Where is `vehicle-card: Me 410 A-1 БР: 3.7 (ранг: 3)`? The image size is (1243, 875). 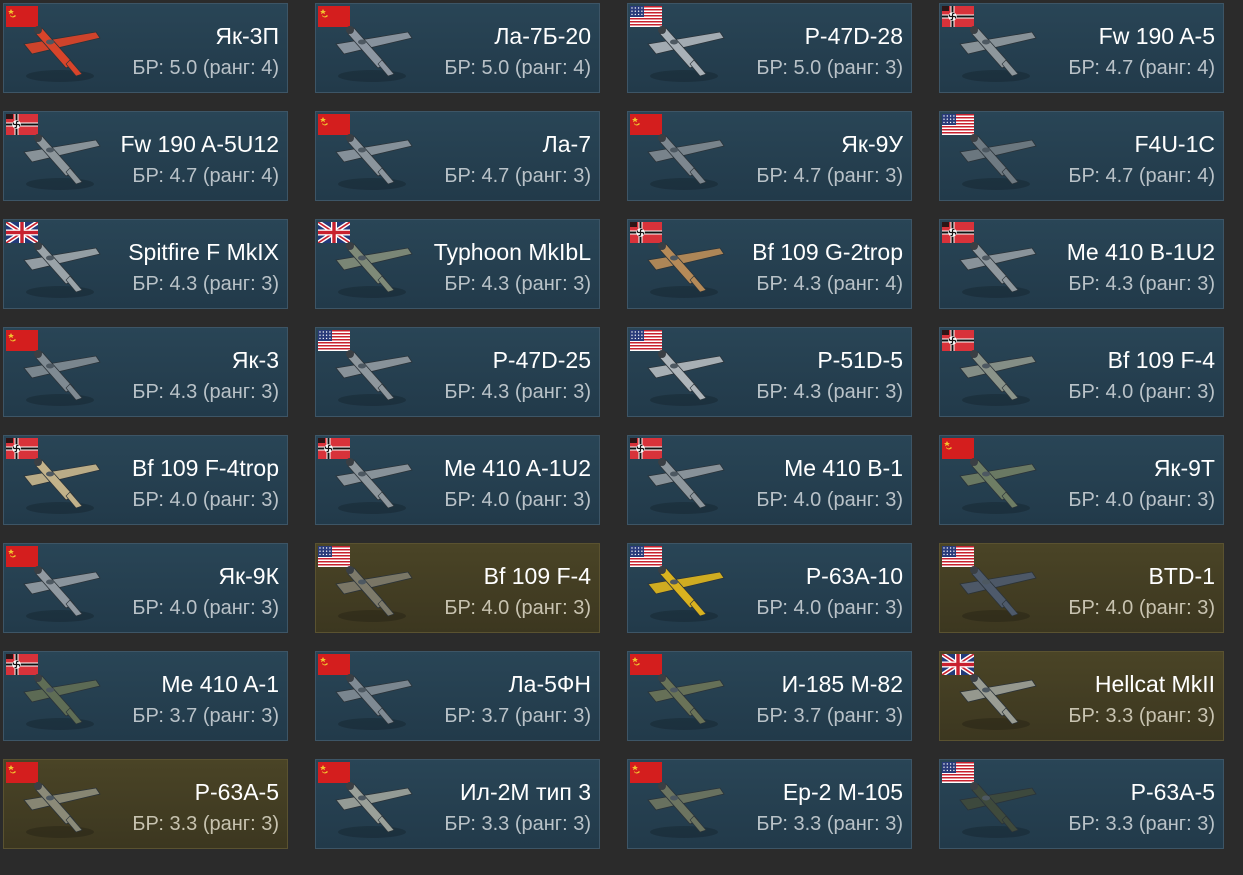 vehicle-card: Me 410 A-1 БР: 3.7 (ранг: 3) is located at coordinates (145, 696).